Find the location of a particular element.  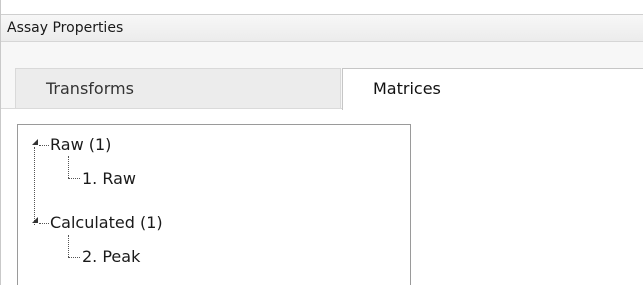

tree-node-raw-group: Raw (1) is located at coordinates (71, 145).